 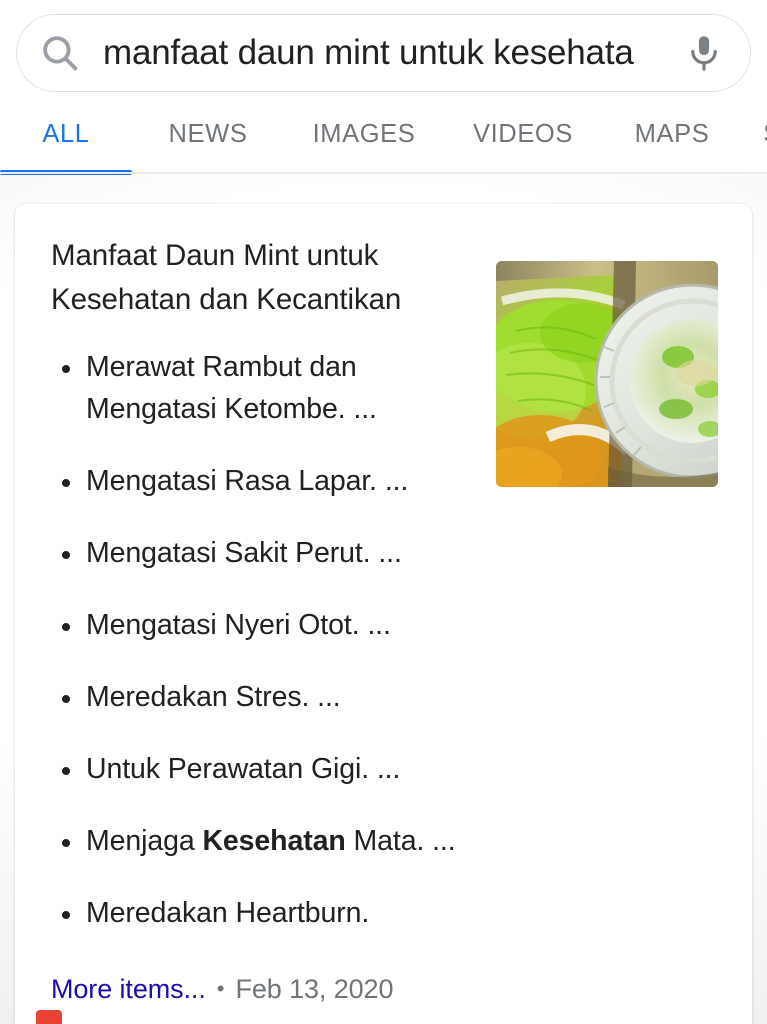 I want to click on tab-news-label: NEWS, so click(x=208, y=134).